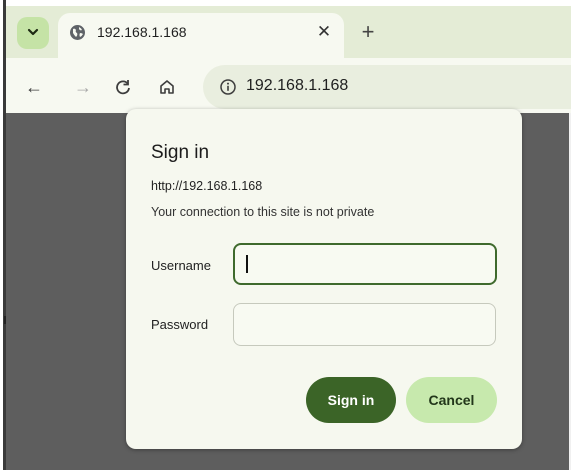  I want to click on reload-icon, so click(123, 90).